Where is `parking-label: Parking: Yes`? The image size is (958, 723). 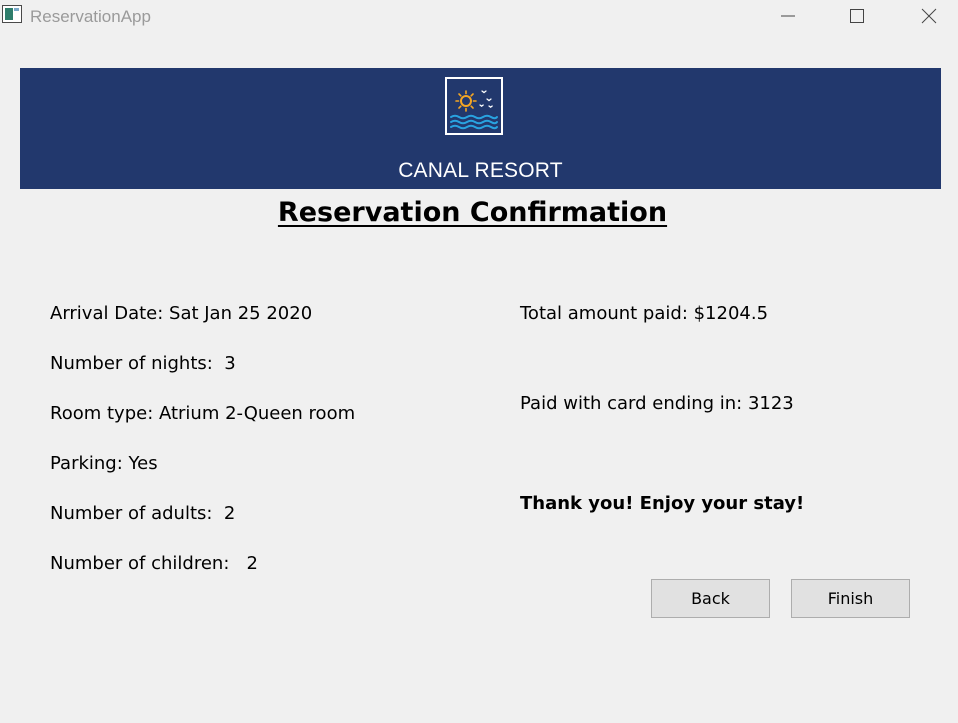 parking-label: Parking: Yes is located at coordinates (104, 463).